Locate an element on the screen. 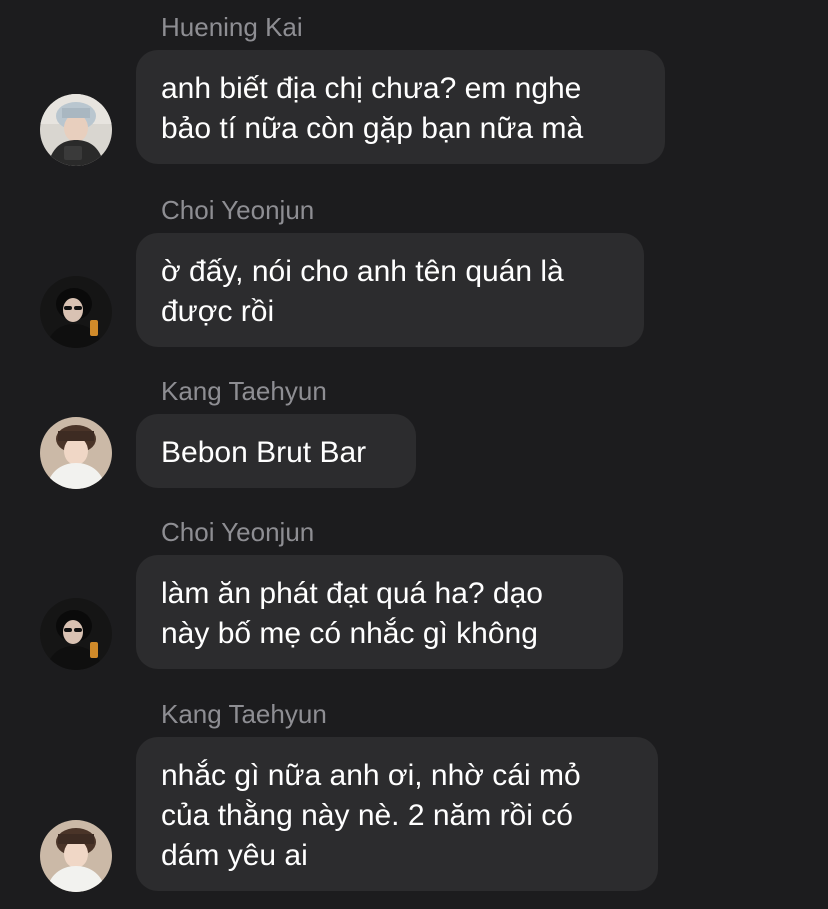 This screenshot has width=828, height=909. huening-kai-avatar is located at coordinates (76, 130).